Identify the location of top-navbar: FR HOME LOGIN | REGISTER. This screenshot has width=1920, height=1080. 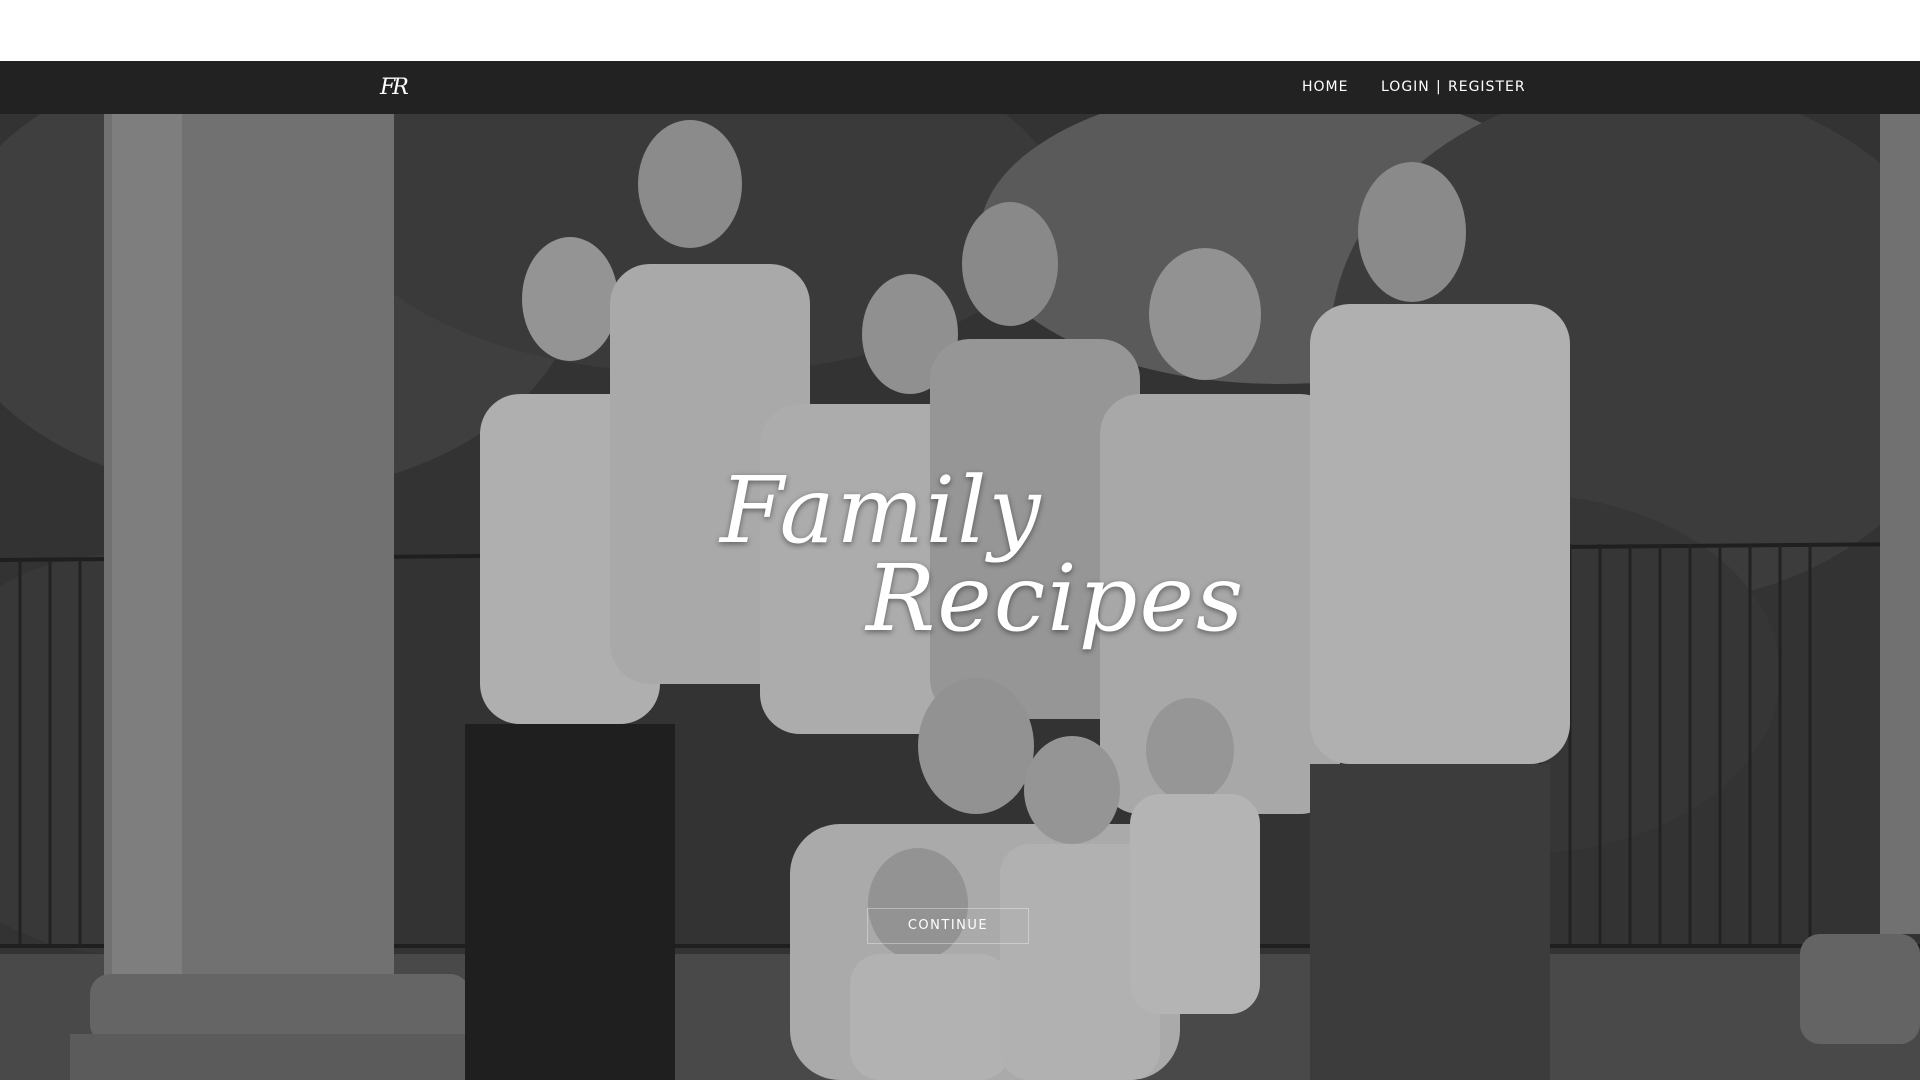
(960, 87).